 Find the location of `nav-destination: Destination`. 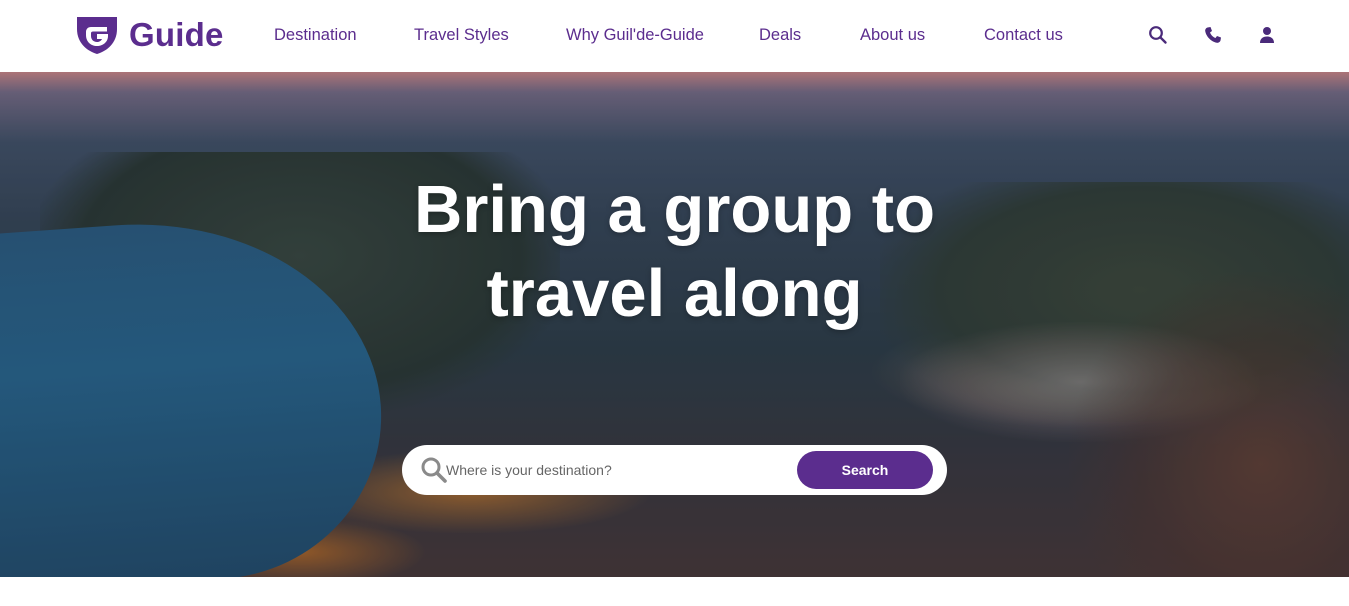

nav-destination: Destination is located at coordinates (315, 35).